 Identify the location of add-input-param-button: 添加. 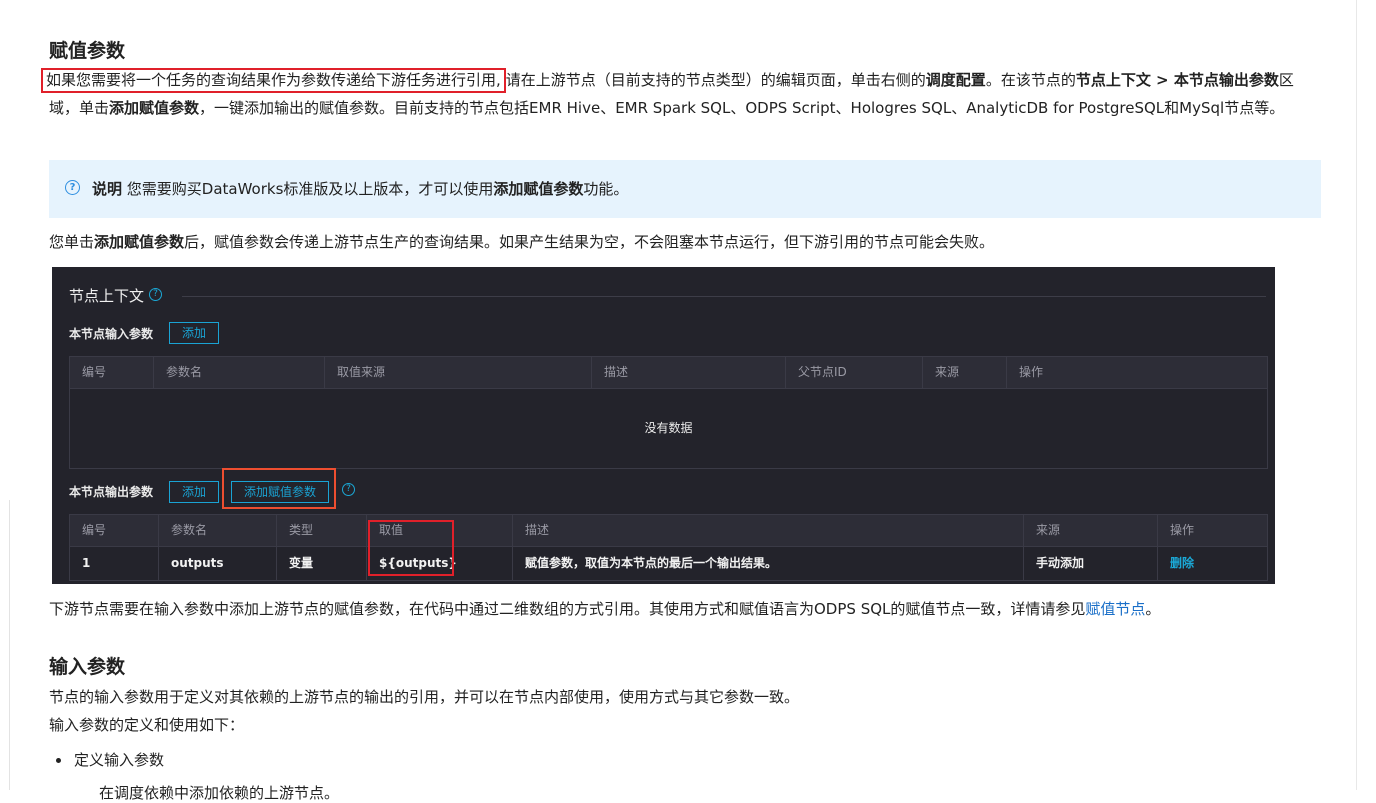
(194, 333).